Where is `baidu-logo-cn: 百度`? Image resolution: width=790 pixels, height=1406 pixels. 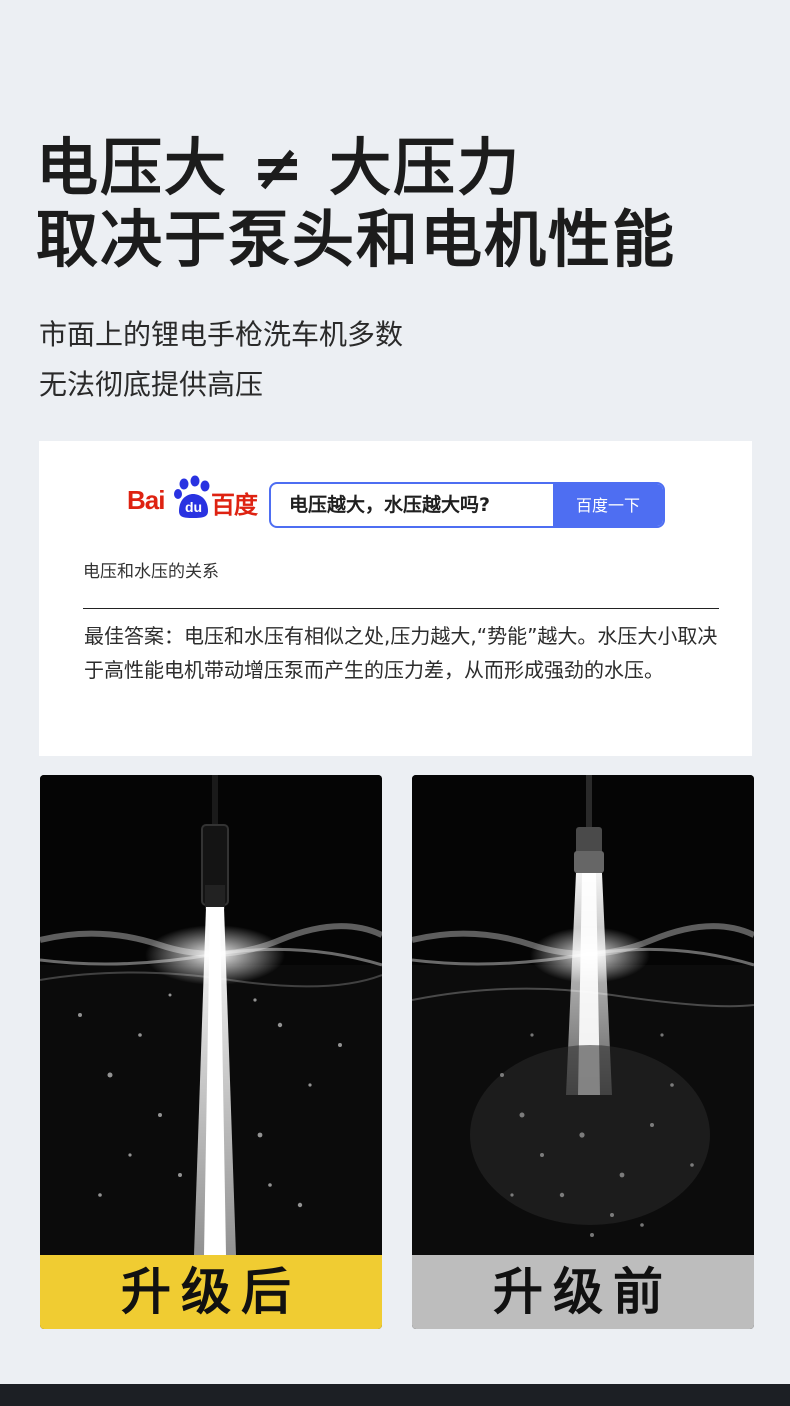
baidu-logo-cn: 百度 is located at coordinates (234, 505).